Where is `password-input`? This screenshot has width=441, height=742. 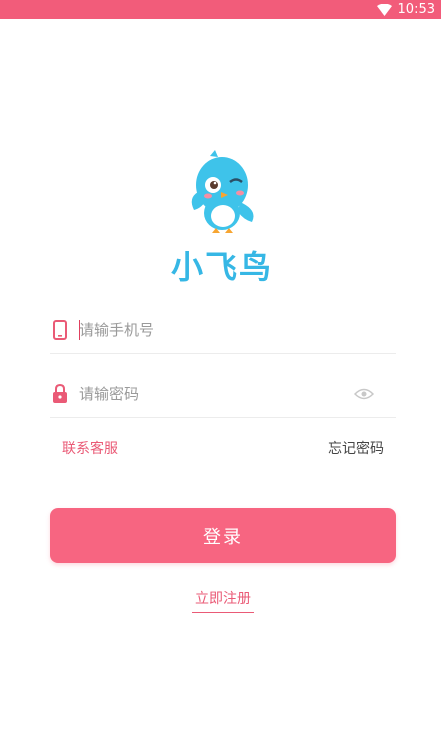
password-input is located at coordinates (216, 393).